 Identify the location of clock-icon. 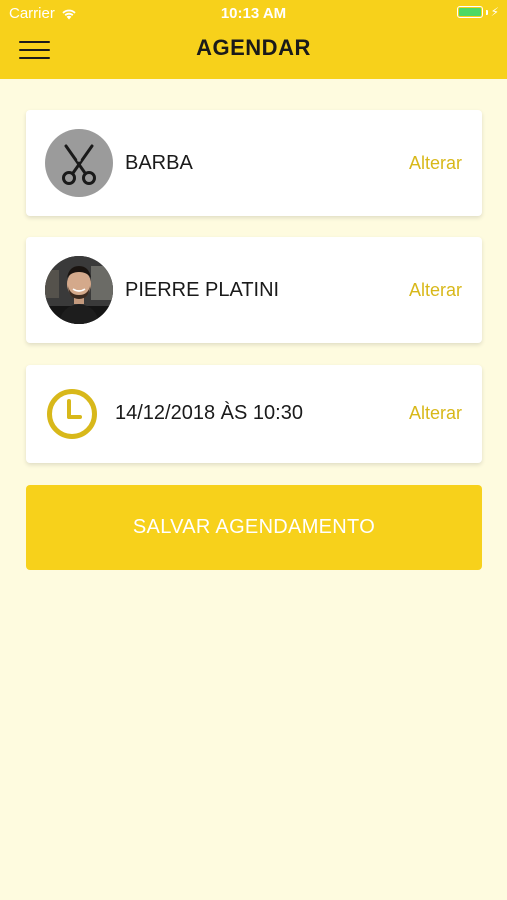
(72, 414).